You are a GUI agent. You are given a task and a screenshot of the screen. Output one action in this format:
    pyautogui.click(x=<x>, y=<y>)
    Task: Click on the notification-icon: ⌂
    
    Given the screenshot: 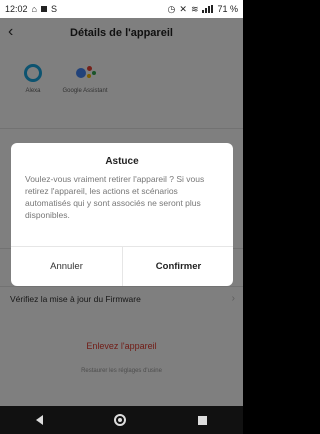 What is the action you would take?
    pyautogui.click(x=34, y=9)
    